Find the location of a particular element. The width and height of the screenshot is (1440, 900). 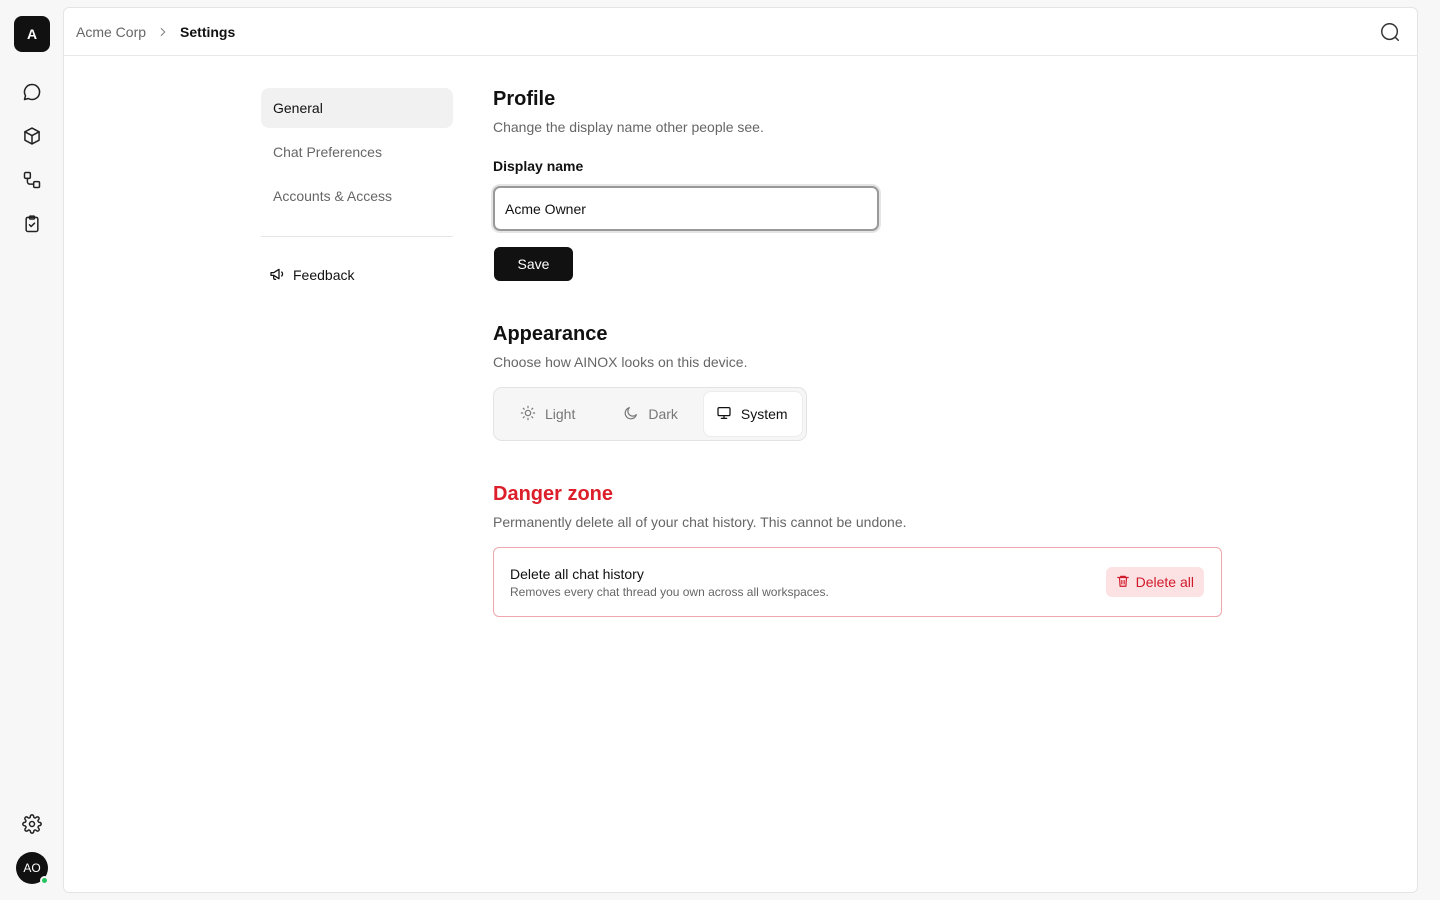

theme-light-label: Light is located at coordinates (560, 414).